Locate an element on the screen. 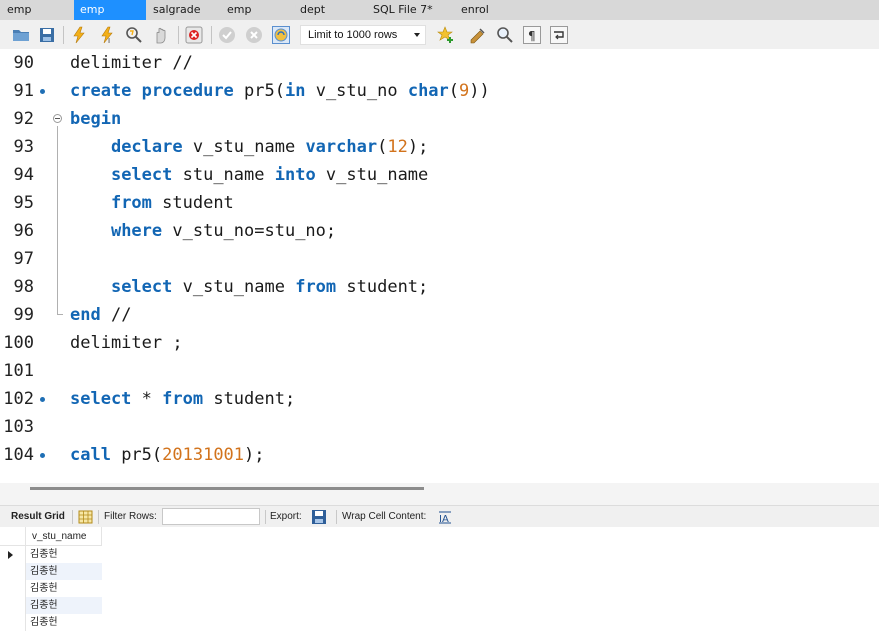 The height and width of the screenshot is (631, 879). fold-toggle-icon is located at coordinates (57, 118).